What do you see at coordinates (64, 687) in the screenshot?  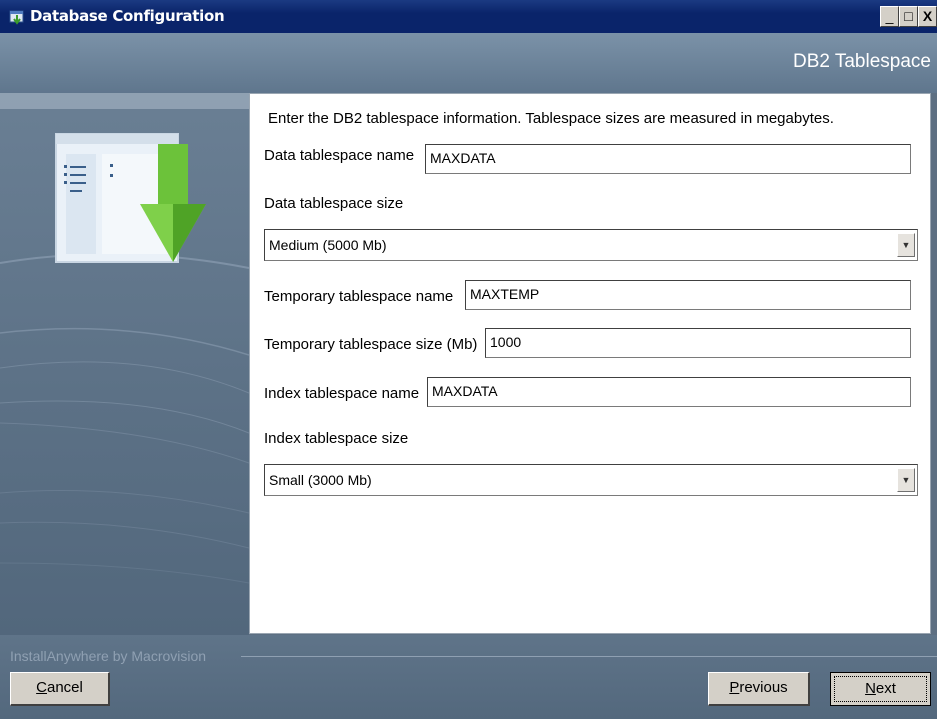 I see `cancel-label: ancel` at bounding box center [64, 687].